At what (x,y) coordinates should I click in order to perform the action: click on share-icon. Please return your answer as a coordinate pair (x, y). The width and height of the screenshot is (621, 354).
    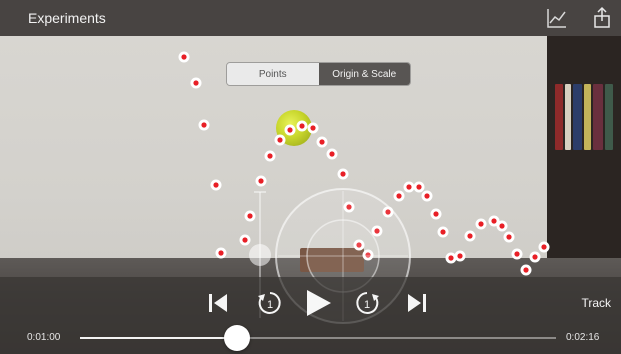
    Looking at the image, I should click on (602, 18).